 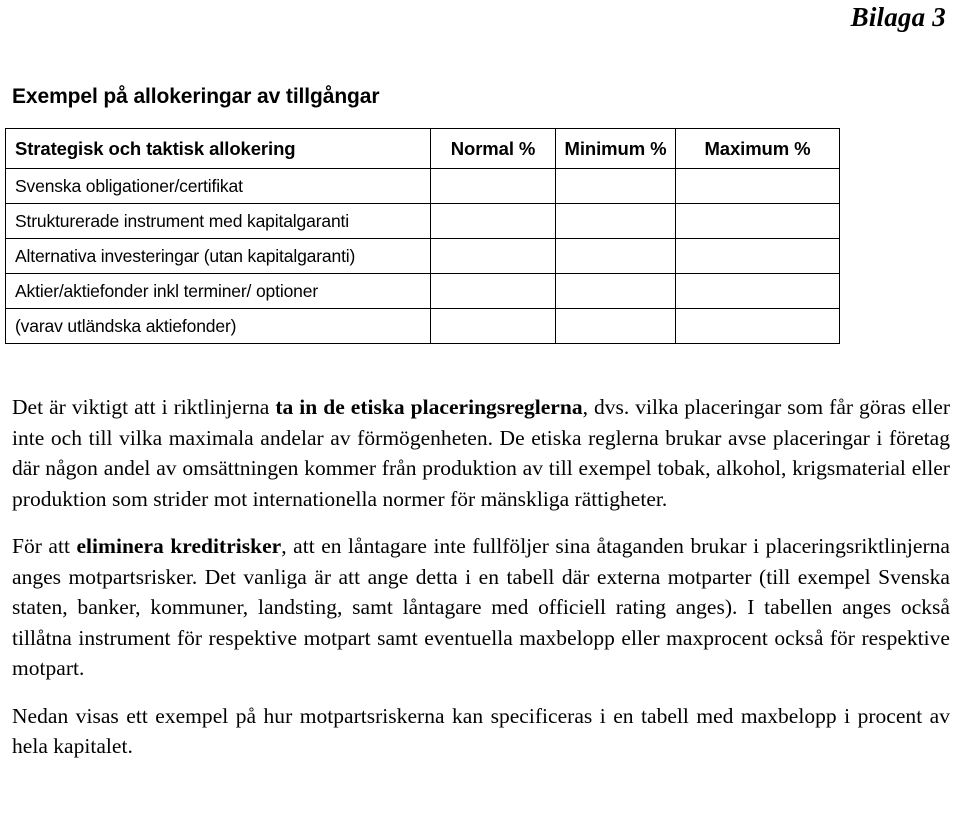 What do you see at coordinates (44, 546) in the screenshot?
I see `paragraph-2-text-before-emphasis: För att` at bounding box center [44, 546].